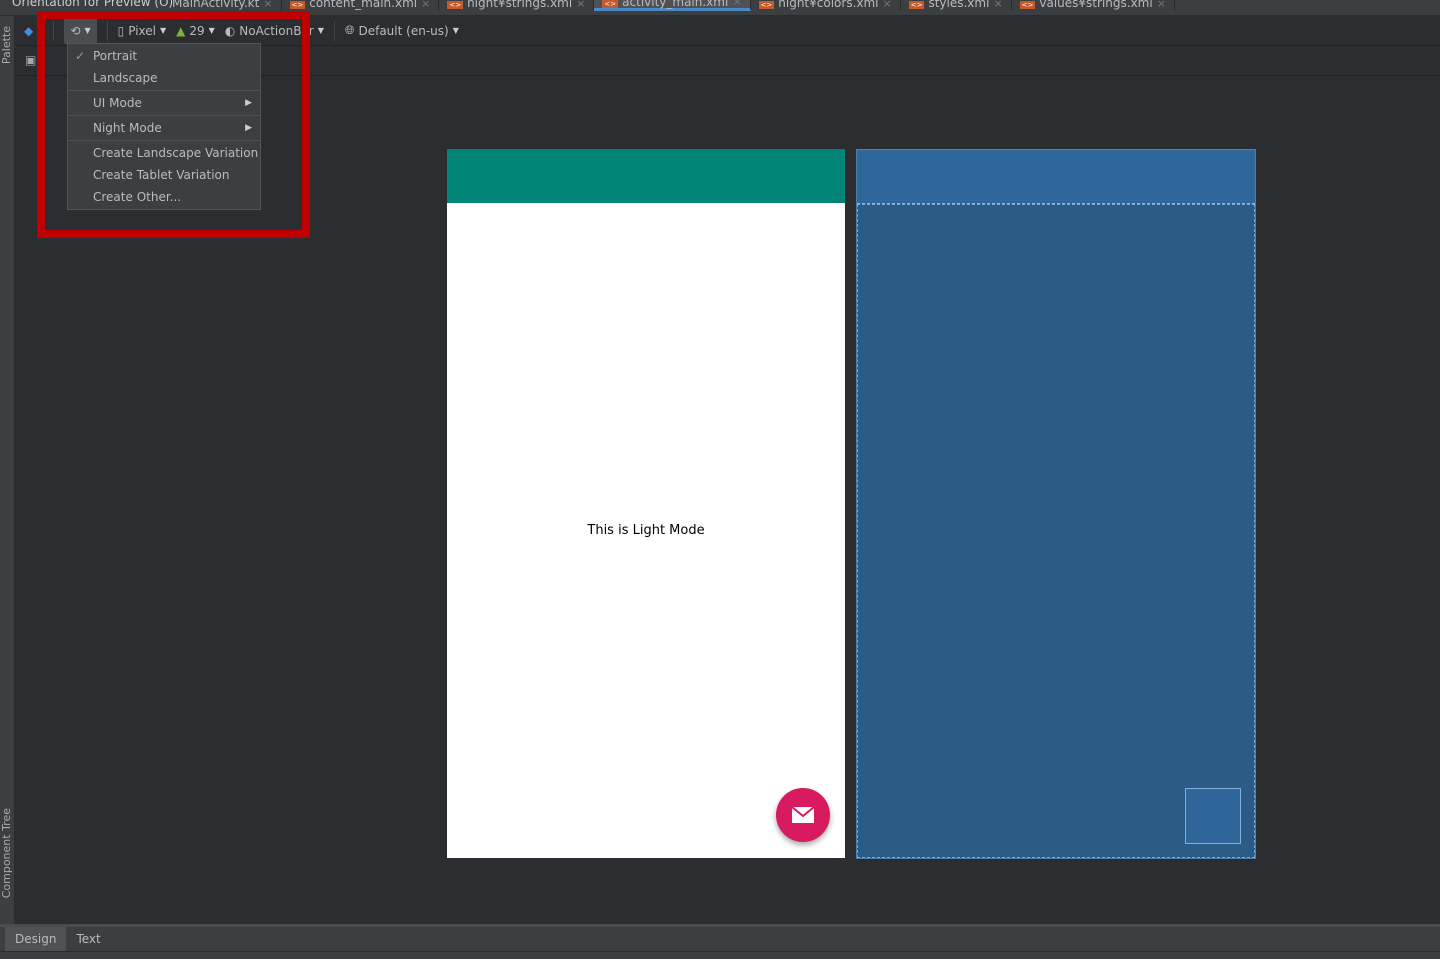  I want to click on tab-content-main: <> content_main.xml ×, so click(361, 5).